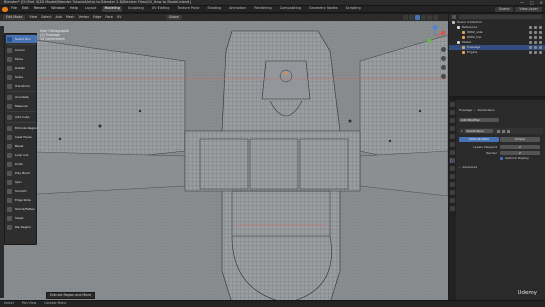 The image size is (545, 307). What do you see at coordinates (21, 191) in the screenshot?
I see `tool-smooth: Smooth` at bounding box center [21, 191].